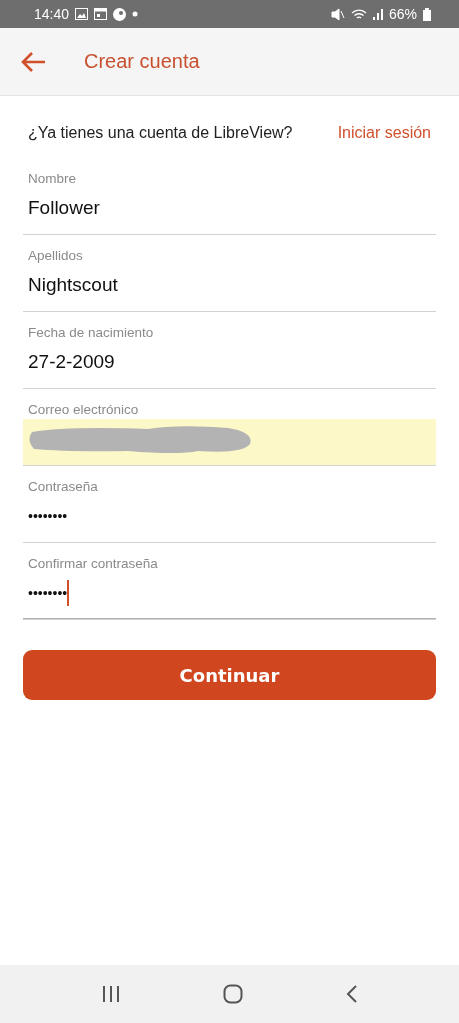 This screenshot has width=459, height=1023. I want to click on input-field: Follower, so click(229, 211).